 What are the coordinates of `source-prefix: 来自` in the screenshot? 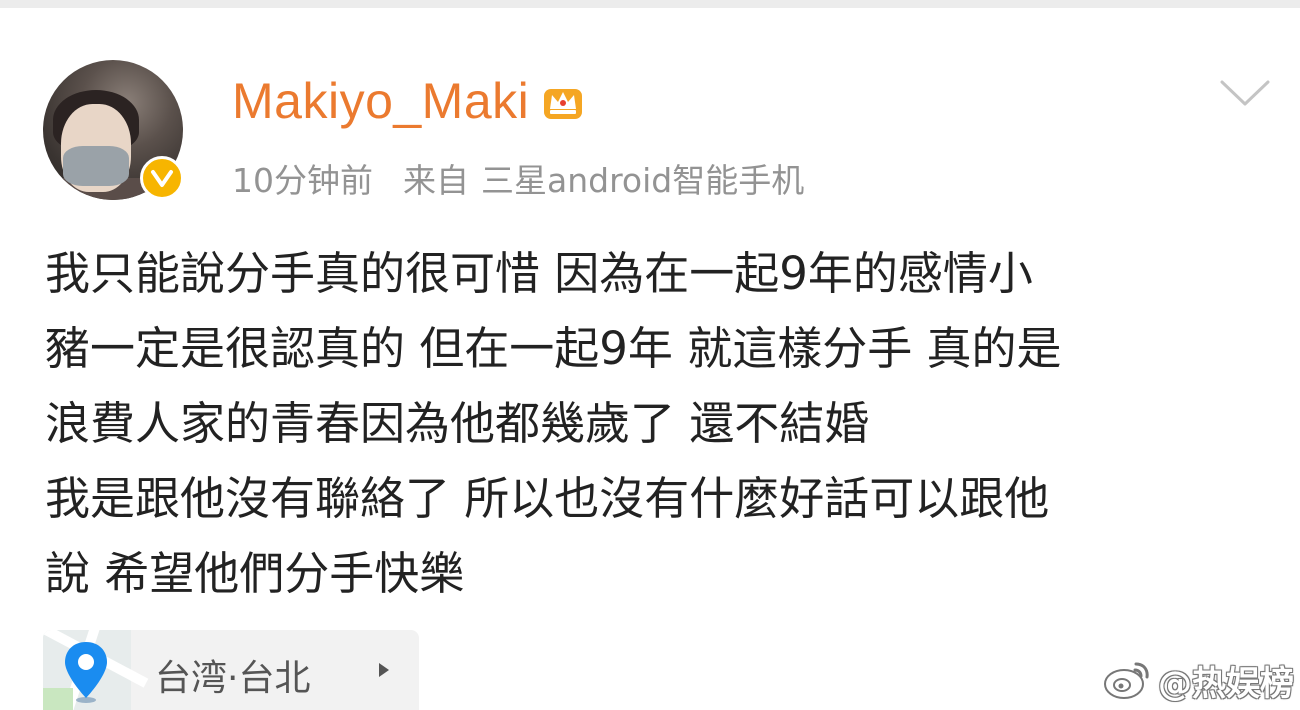 It's located at (436, 180).